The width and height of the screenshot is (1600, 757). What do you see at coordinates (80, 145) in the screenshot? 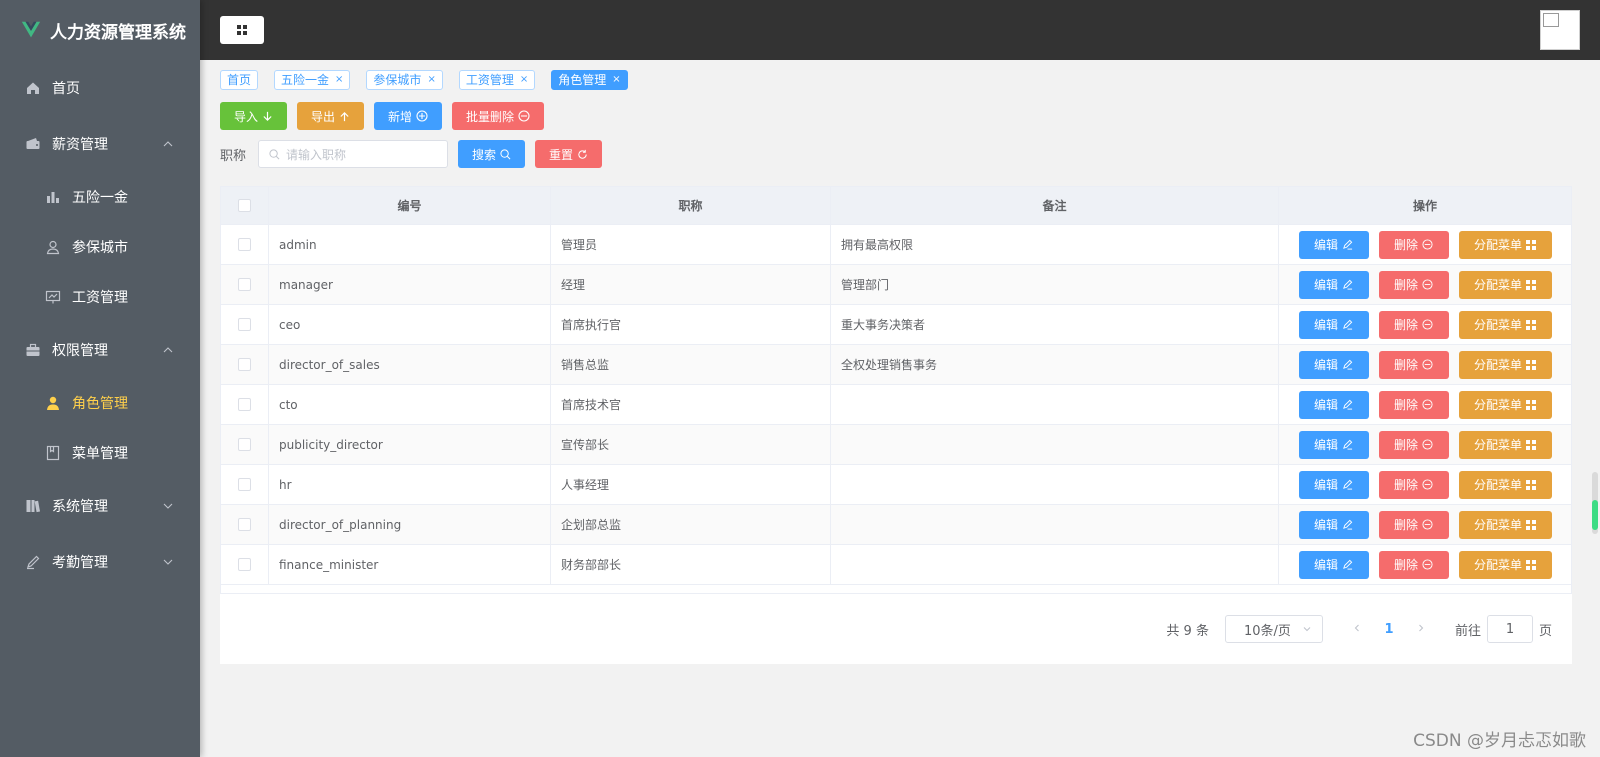
I see `sidebar-item-label: 薪资管理` at bounding box center [80, 145].